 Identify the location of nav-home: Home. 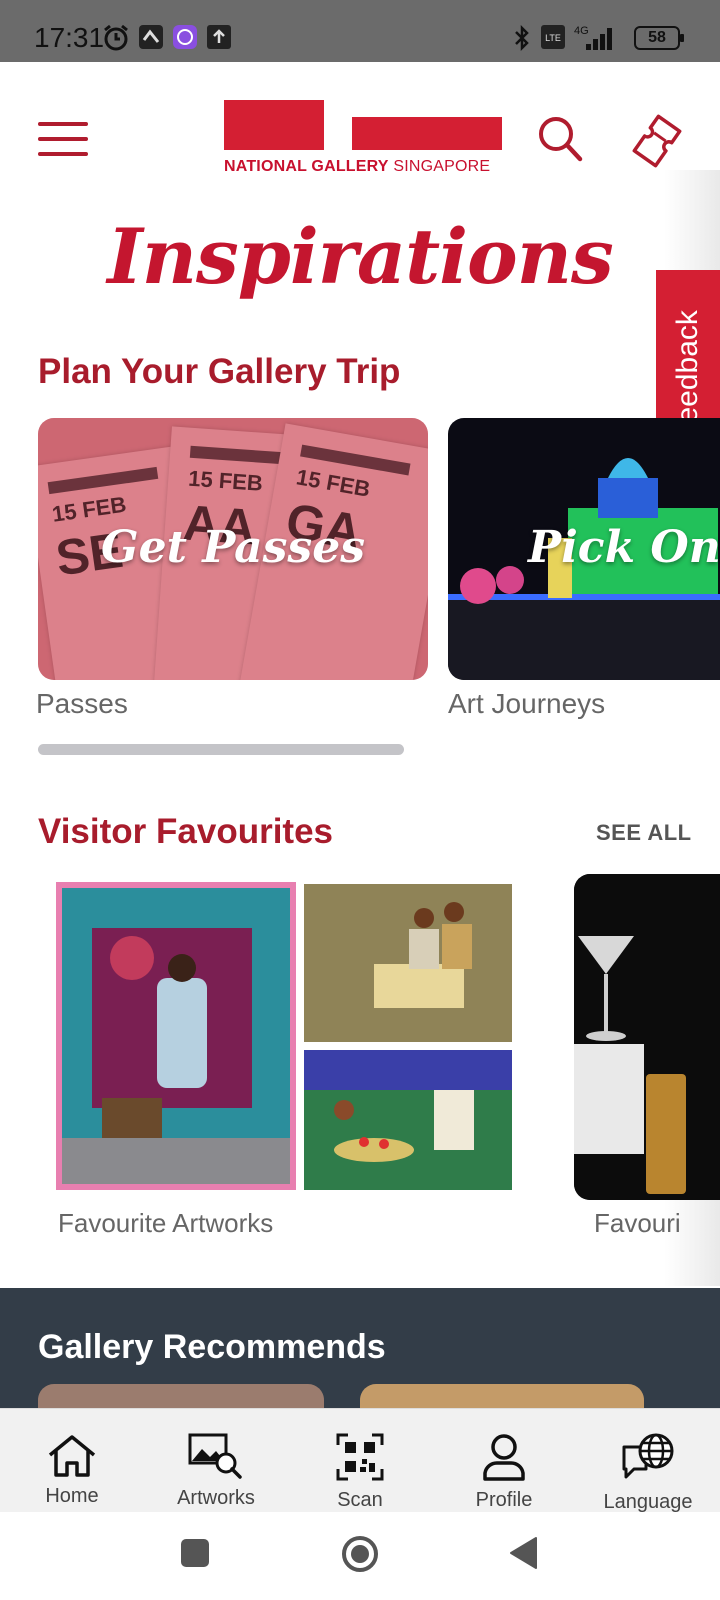
(72, 1461).